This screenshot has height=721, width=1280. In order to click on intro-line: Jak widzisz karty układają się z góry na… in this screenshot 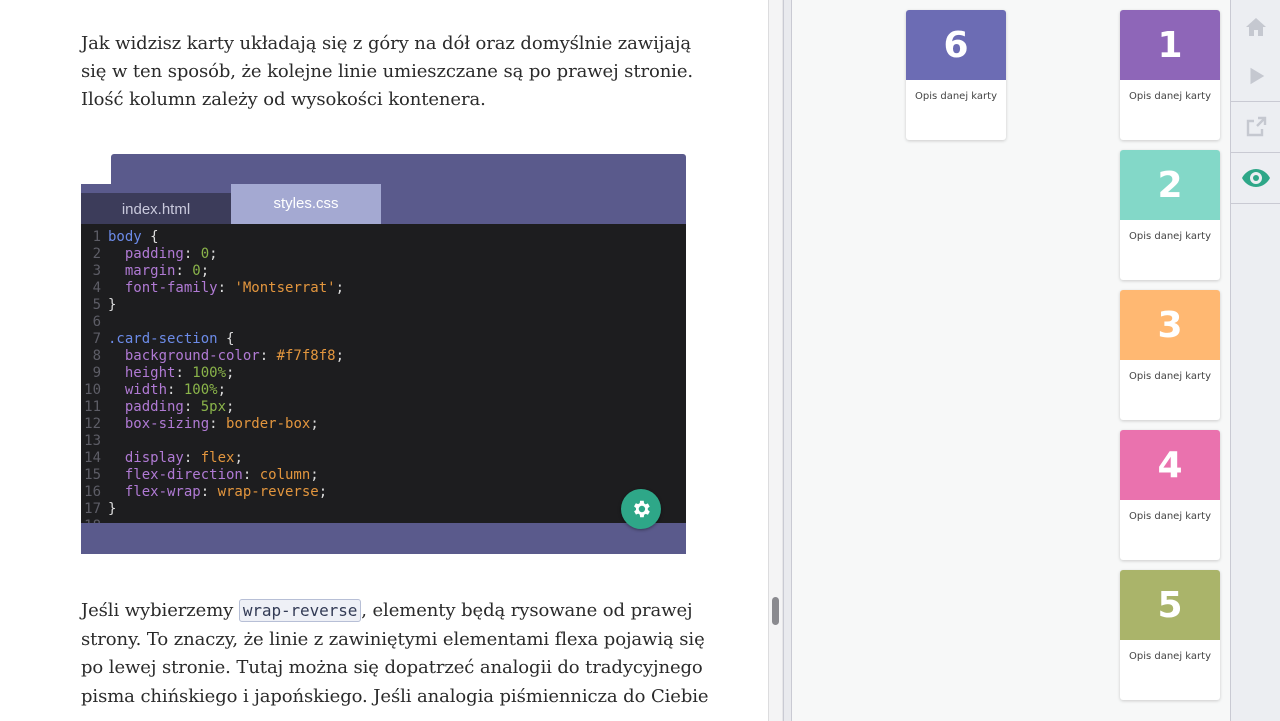, I will do `click(386, 43)`.